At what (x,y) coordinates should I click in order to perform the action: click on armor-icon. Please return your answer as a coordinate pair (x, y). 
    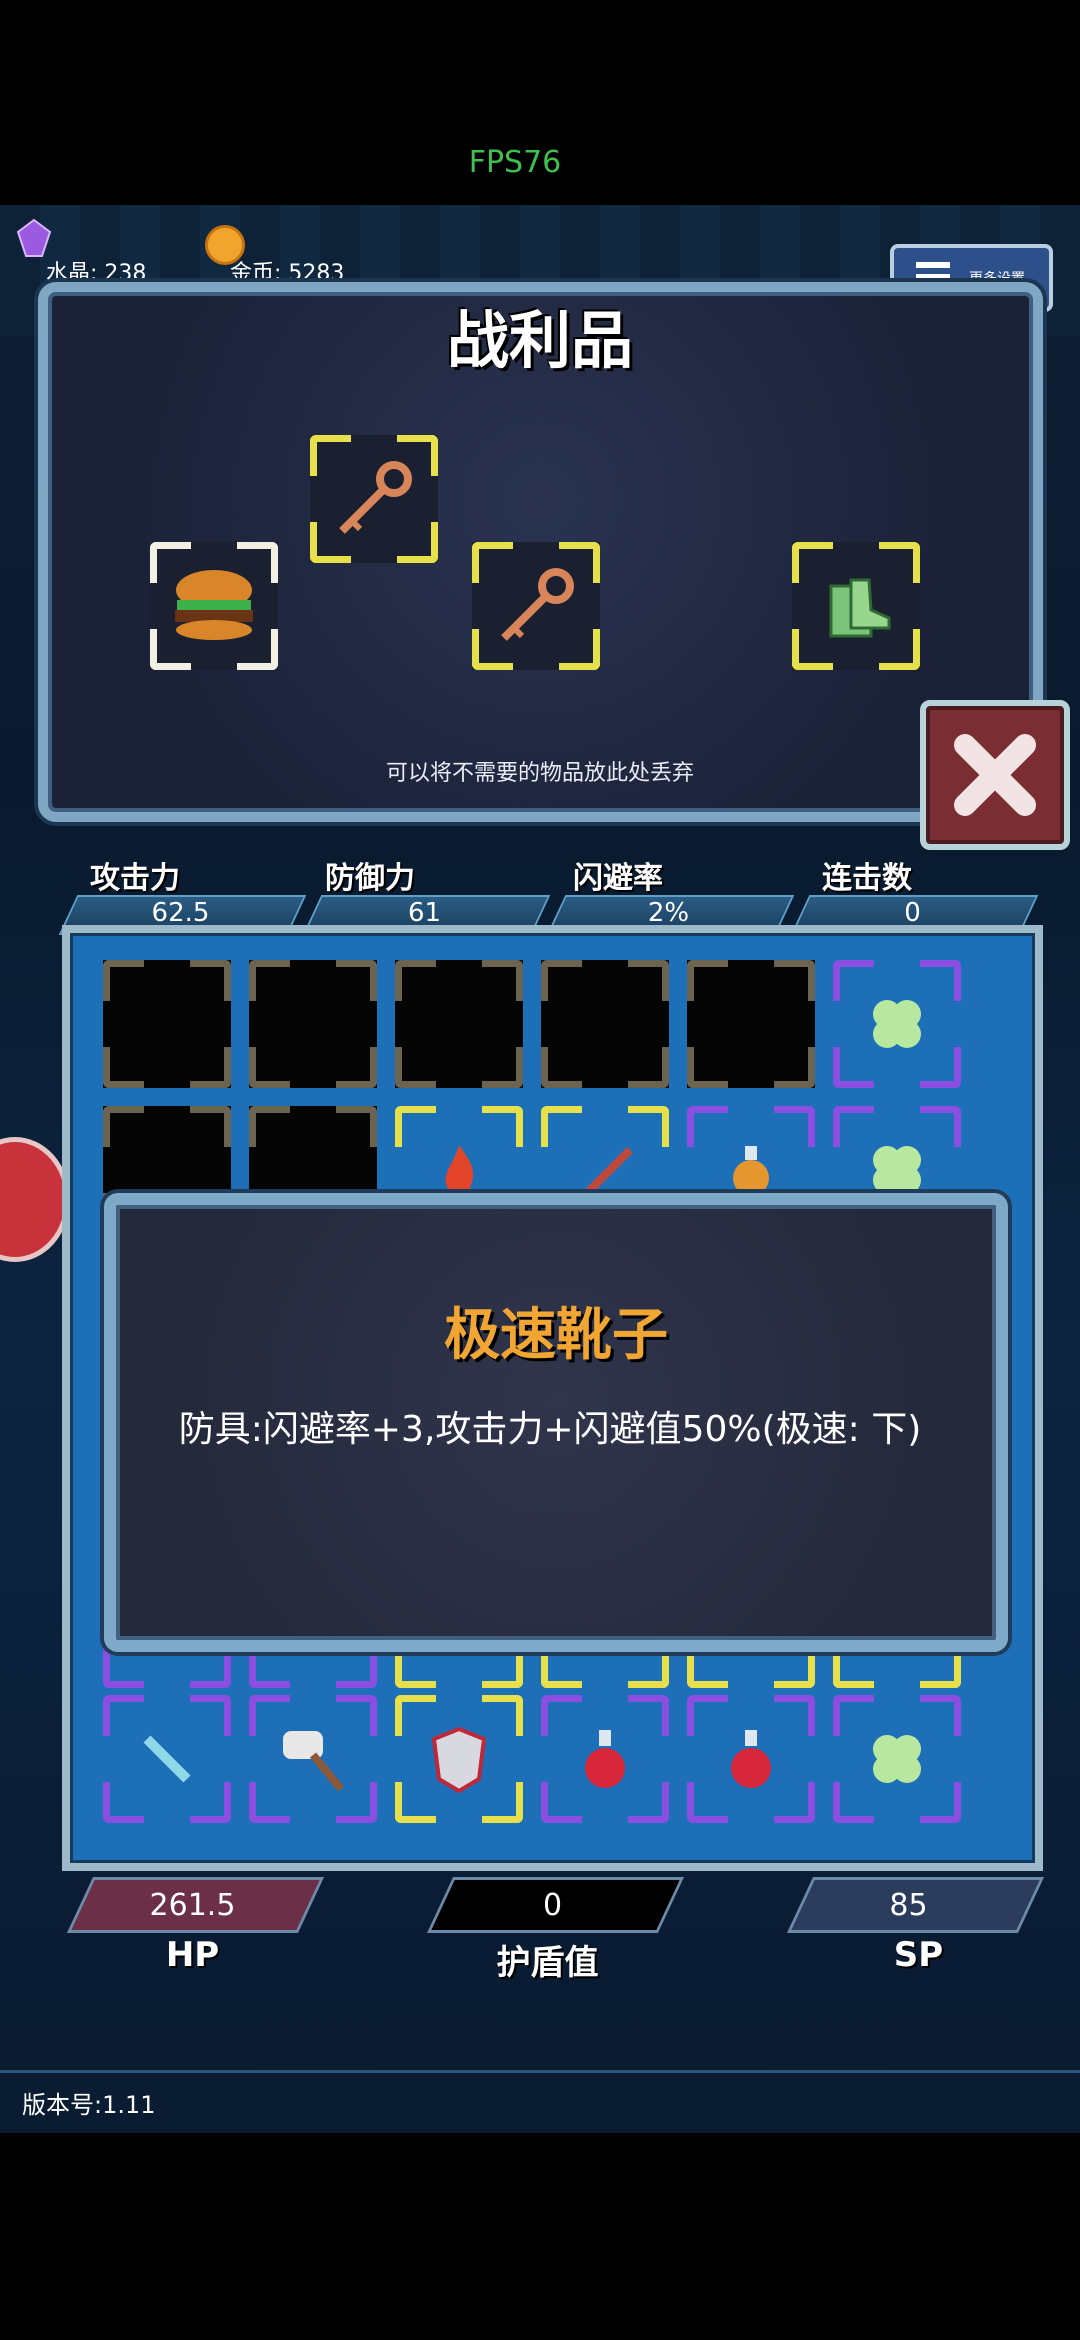
    Looking at the image, I should click on (459, 1759).